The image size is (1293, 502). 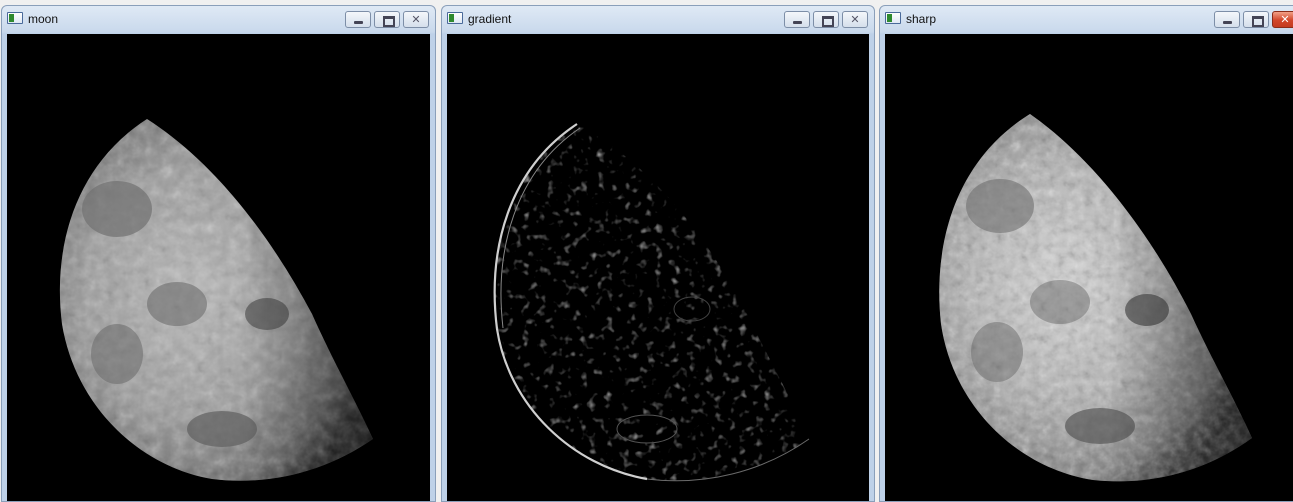 I want to click on window-title: moon, so click(x=43, y=19).